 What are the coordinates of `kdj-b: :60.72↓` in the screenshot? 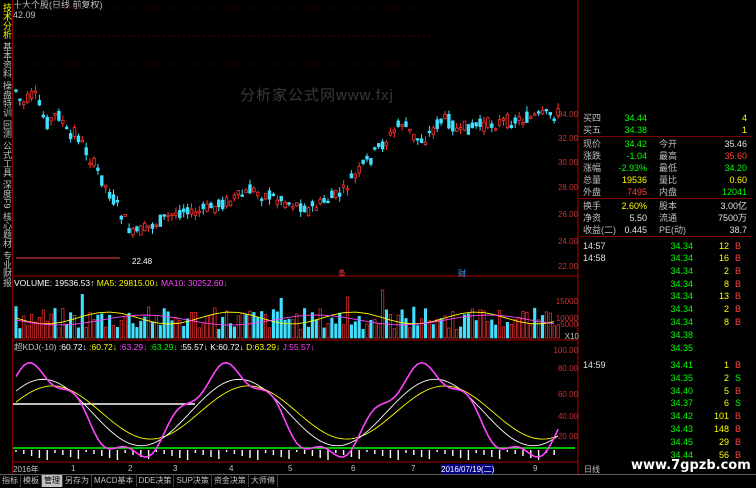 It's located at (103, 347).